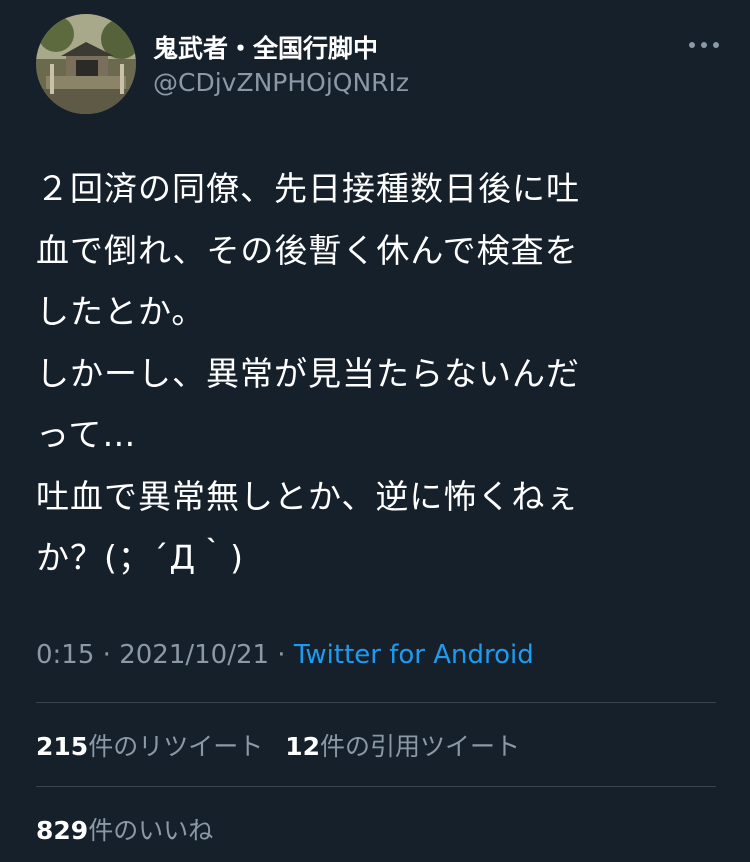 Image resolution: width=750 pixels, height=862 pixels. Describe the element at coordinates (62, 830) in the screenshot. I see `likes-count: 829` at that location.